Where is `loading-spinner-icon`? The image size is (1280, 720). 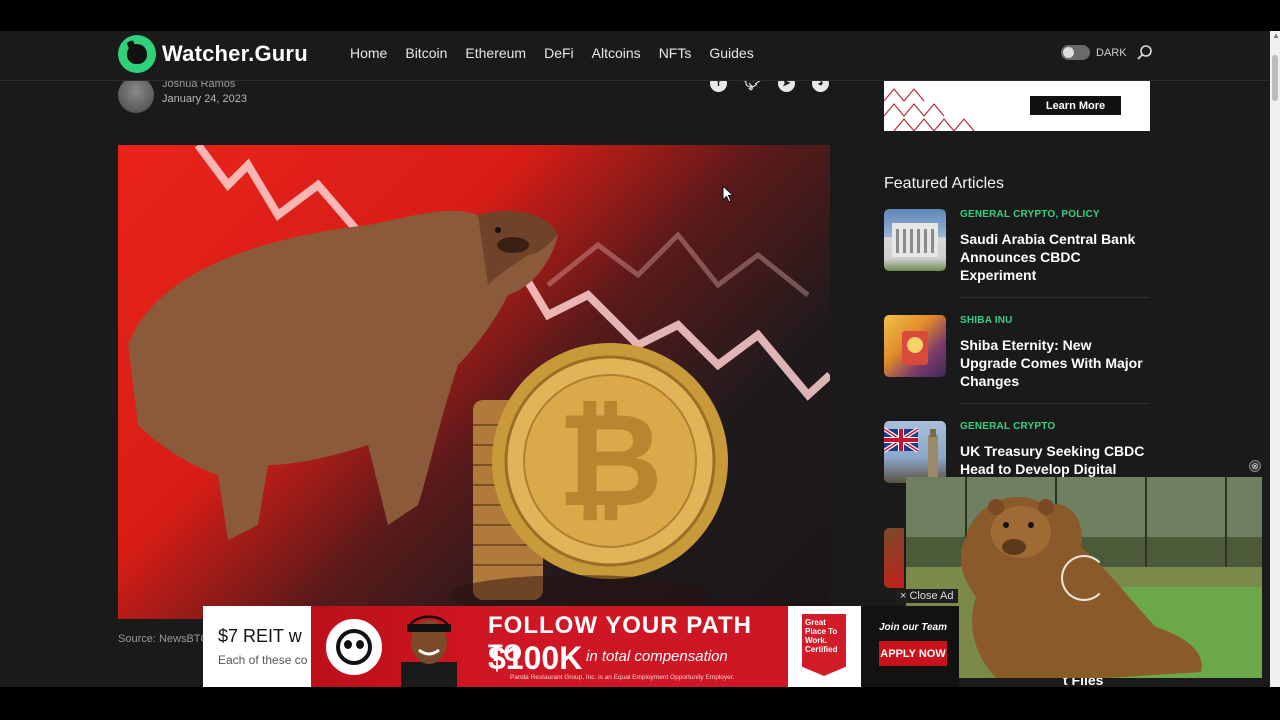
loading-spinner-icon is located at coordinates (1084, 578).